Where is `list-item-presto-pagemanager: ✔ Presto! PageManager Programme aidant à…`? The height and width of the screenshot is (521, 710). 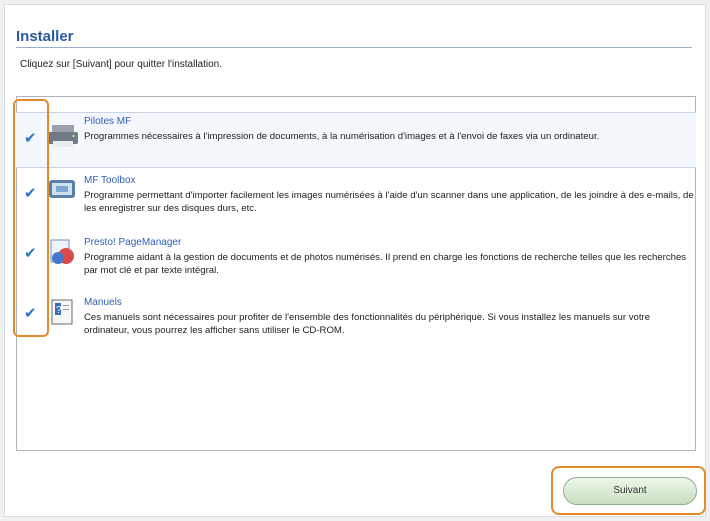 list-item-presto-pagemanager: ✔ Presto! PageManager Programme aidant à… is located at coordinates (356, 262).